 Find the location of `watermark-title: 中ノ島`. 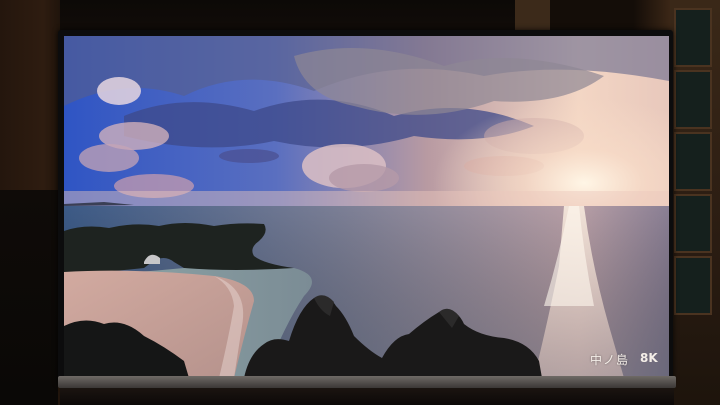

watermark-title: 中ノ島 is located at coordinates (610, 360).